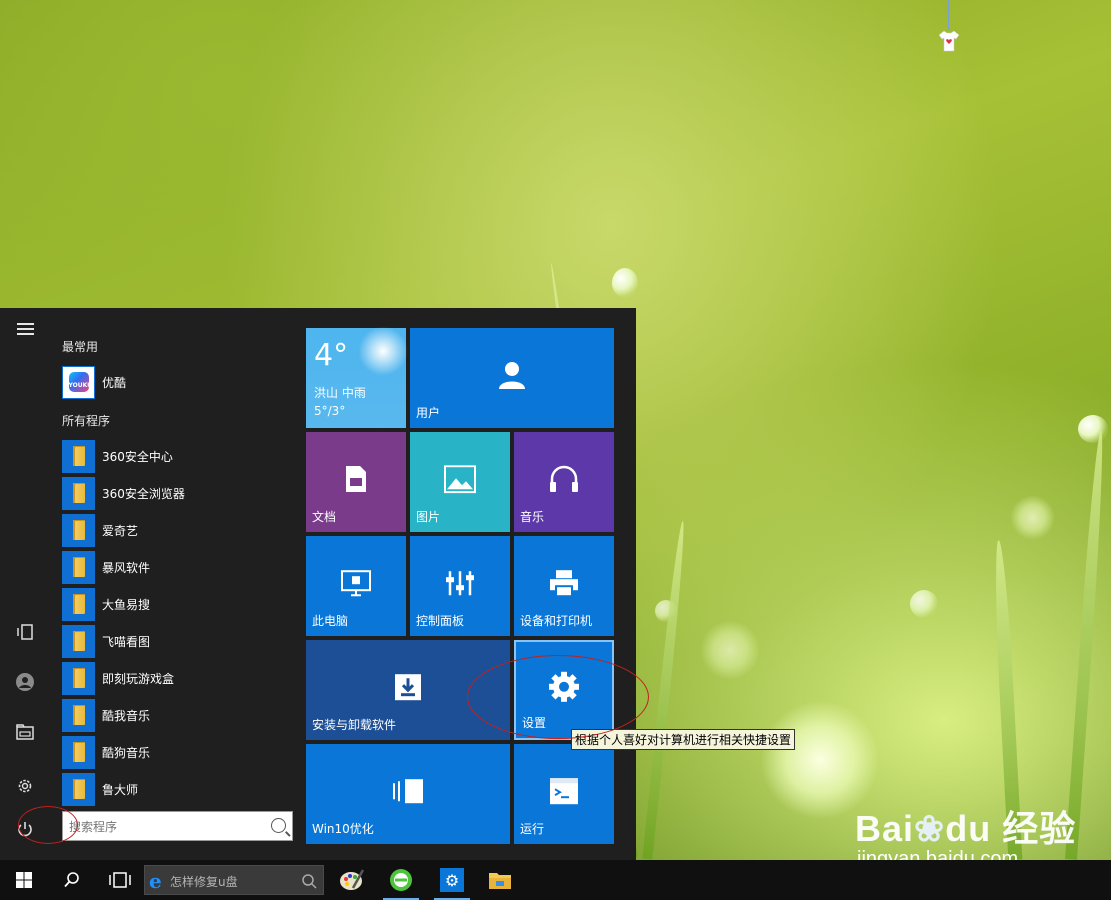  I want to click on taskbar-file-explorer, so click(500, 880).